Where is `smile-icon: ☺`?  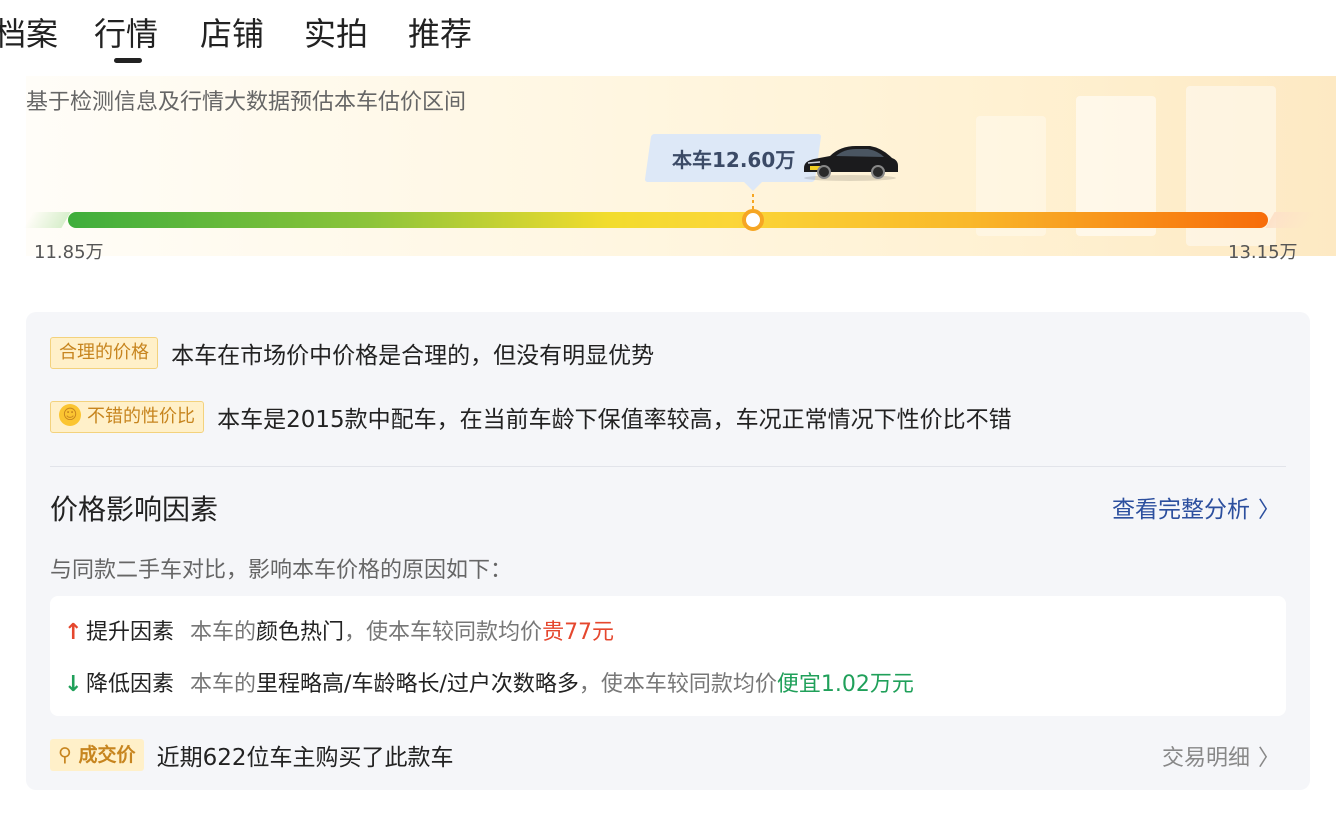
smile-icon: ☺ is located at coordinates (70, 415).